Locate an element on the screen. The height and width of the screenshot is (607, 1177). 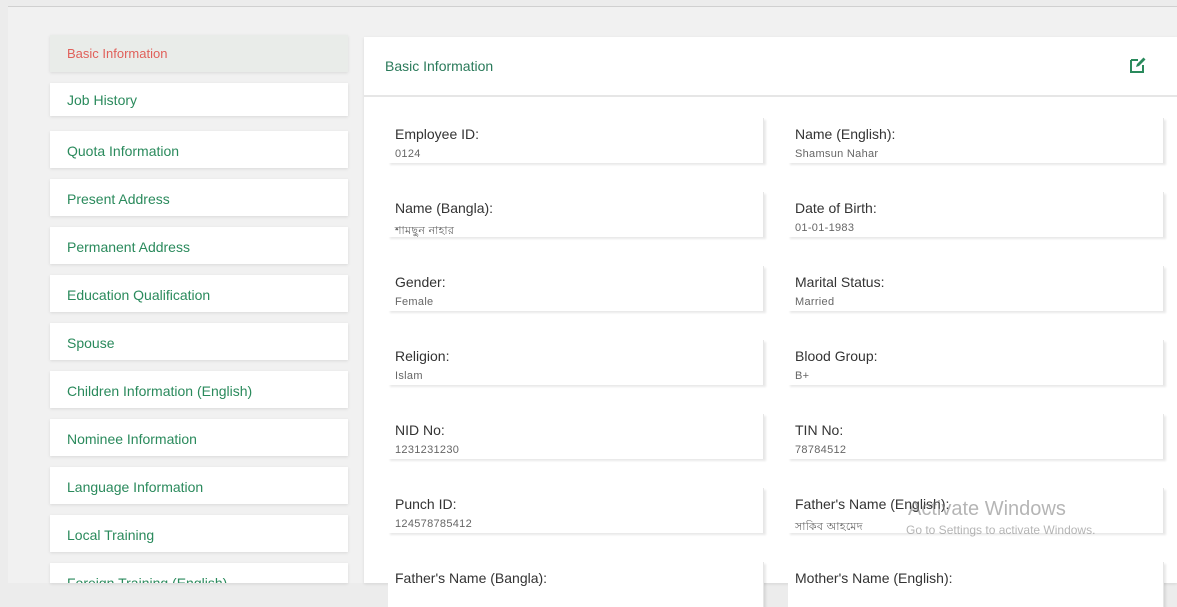
panel-header: Basic Information is located at coordinates (770, 67).